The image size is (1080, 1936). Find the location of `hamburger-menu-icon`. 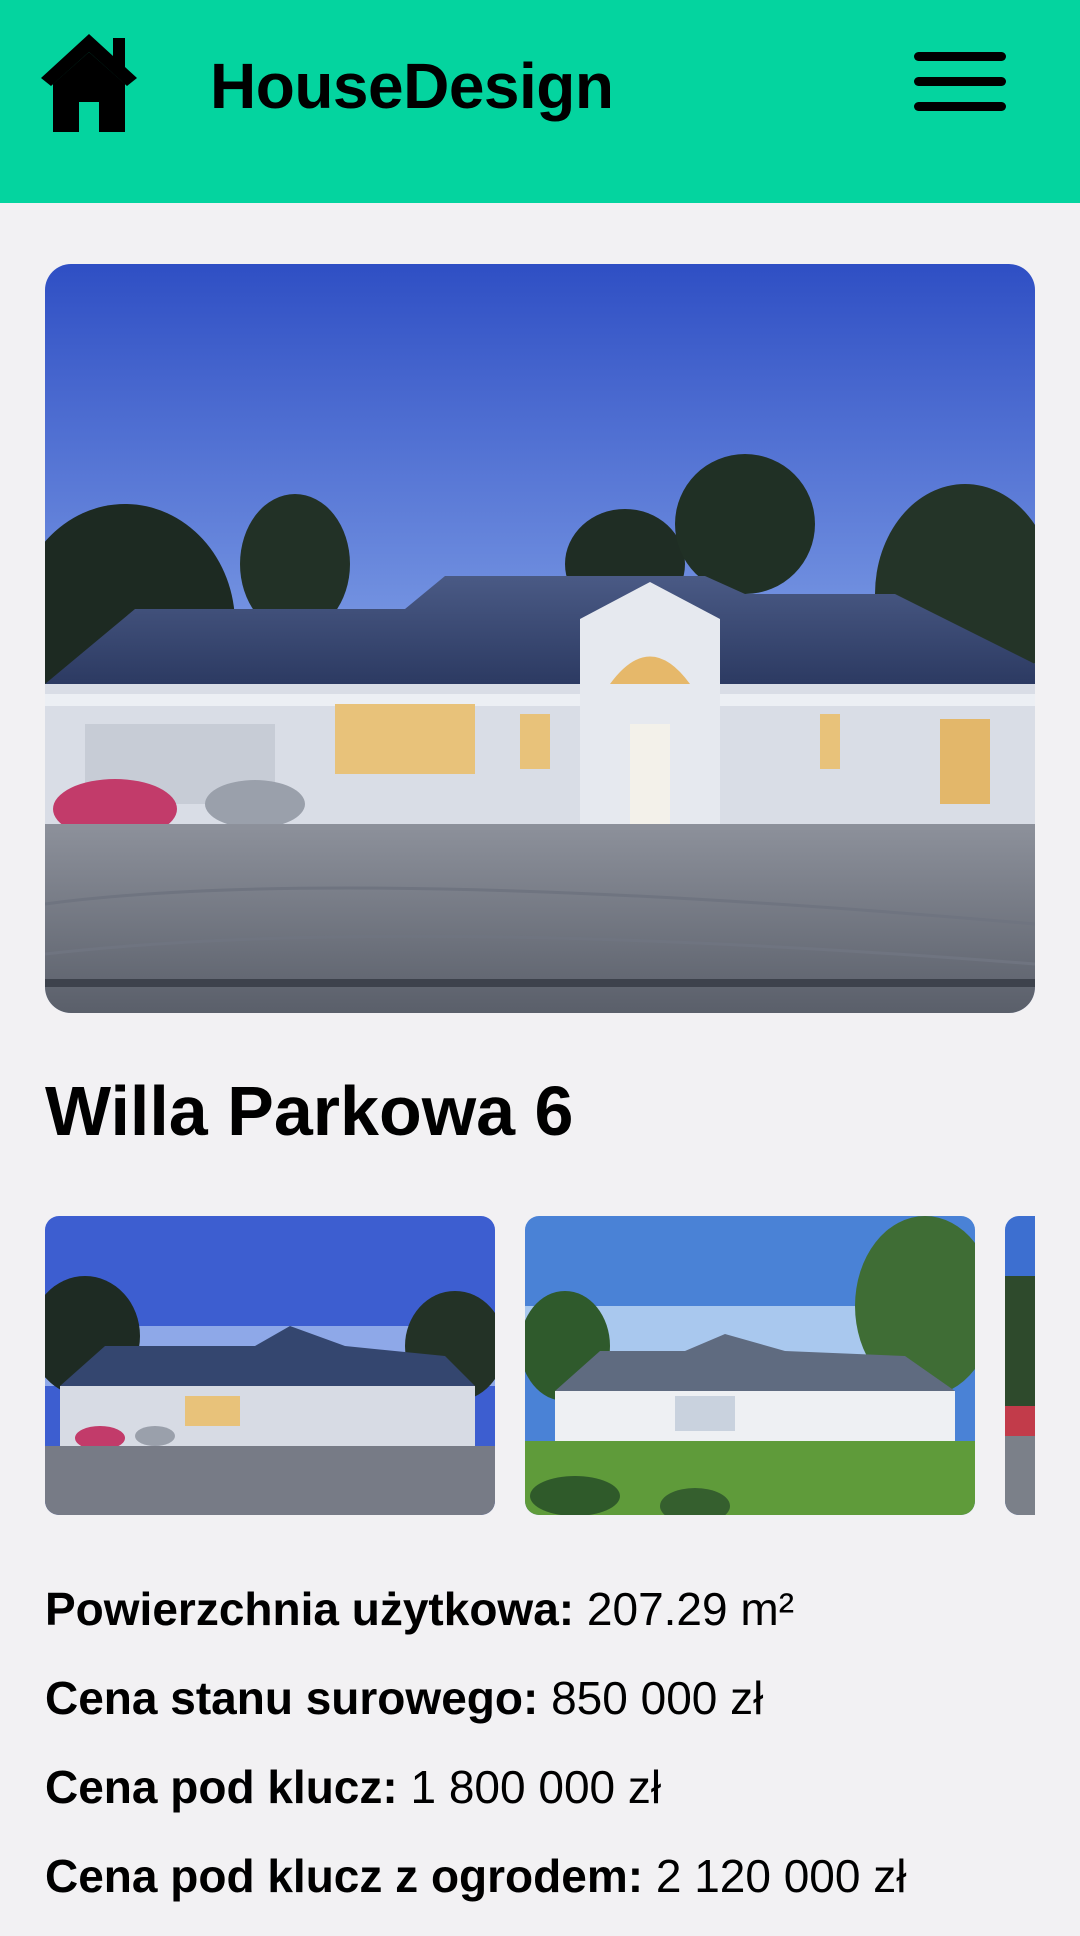

hamburger-menu-icon is located at coordinates (960, 82).